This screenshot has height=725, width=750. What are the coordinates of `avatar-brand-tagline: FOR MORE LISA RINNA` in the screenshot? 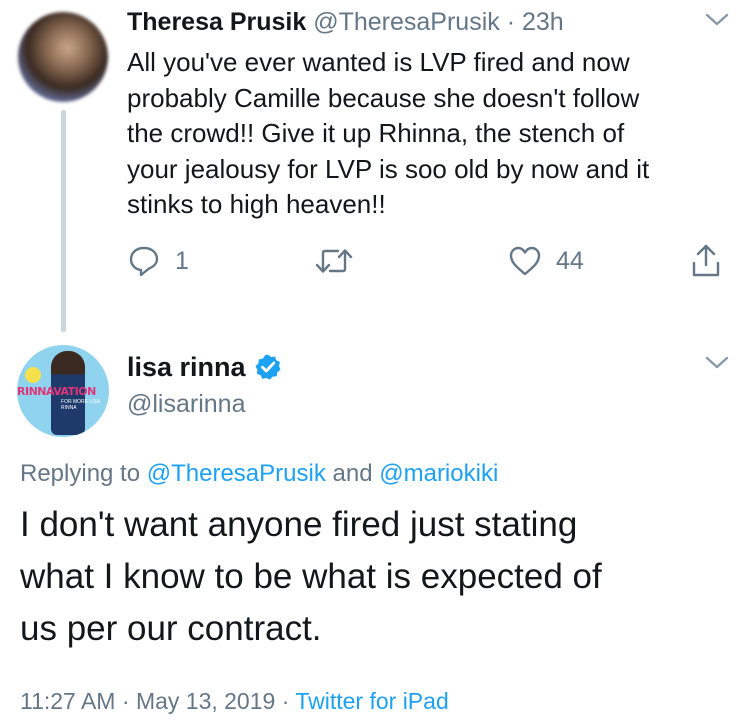 It's located at (80, 405).